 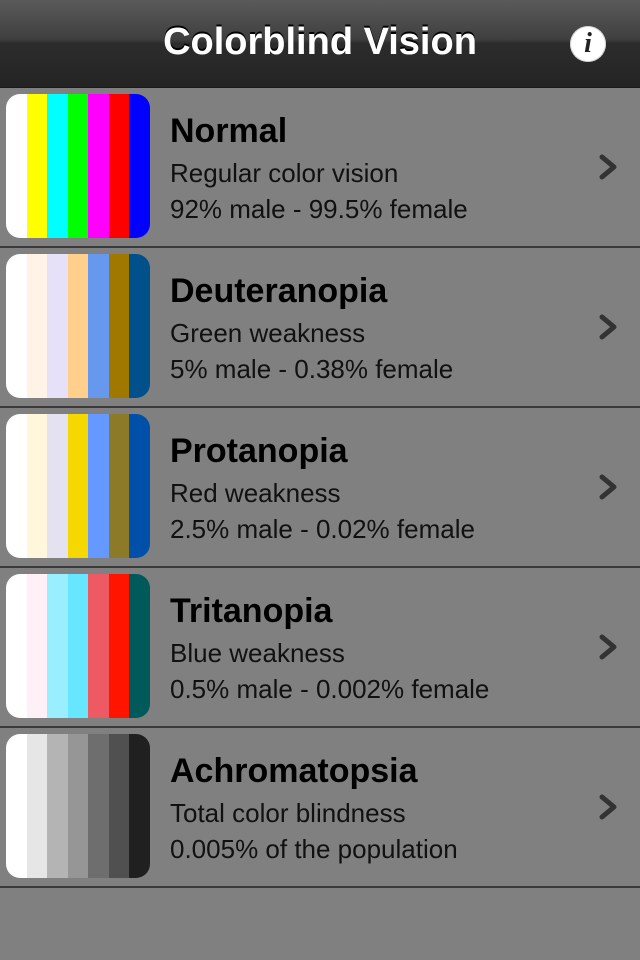 I want to click on row-statistic: 92% male - 99.5% female, so click(x=319, y=209).